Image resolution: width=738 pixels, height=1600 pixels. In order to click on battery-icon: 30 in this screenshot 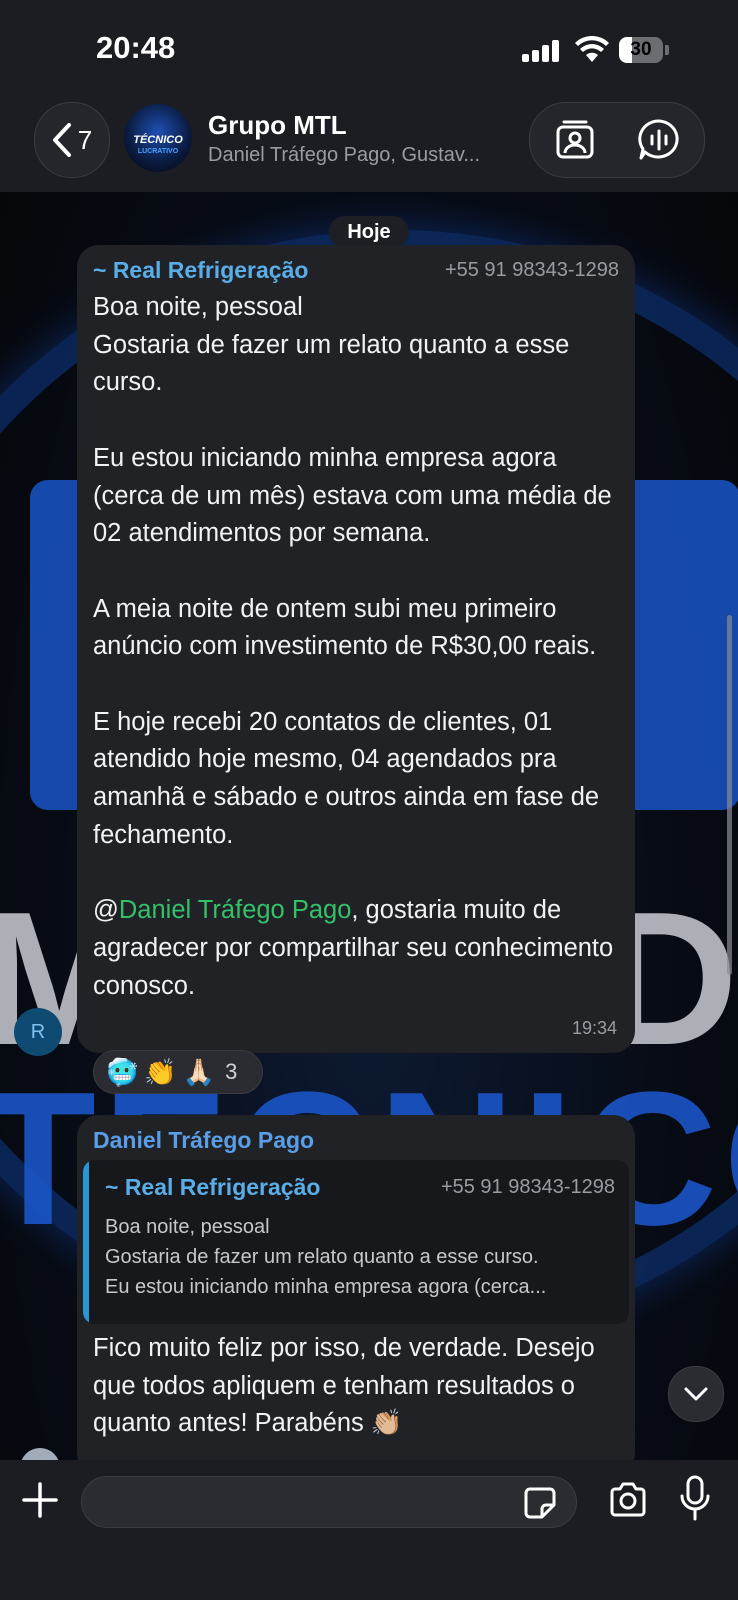, I will do `click(644, 50)`.